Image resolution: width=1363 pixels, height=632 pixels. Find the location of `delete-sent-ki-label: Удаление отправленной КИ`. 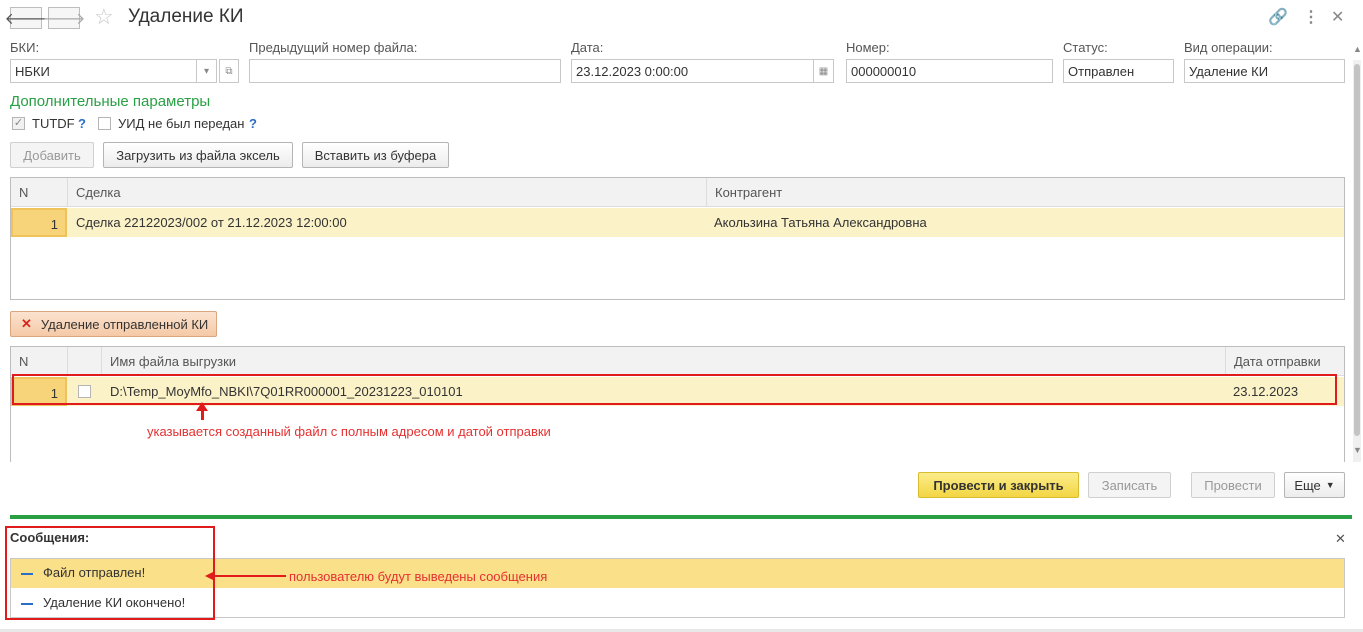

delete-sent-ki-label: Удаление отправленной КИ is located at coordinates (124, 324).